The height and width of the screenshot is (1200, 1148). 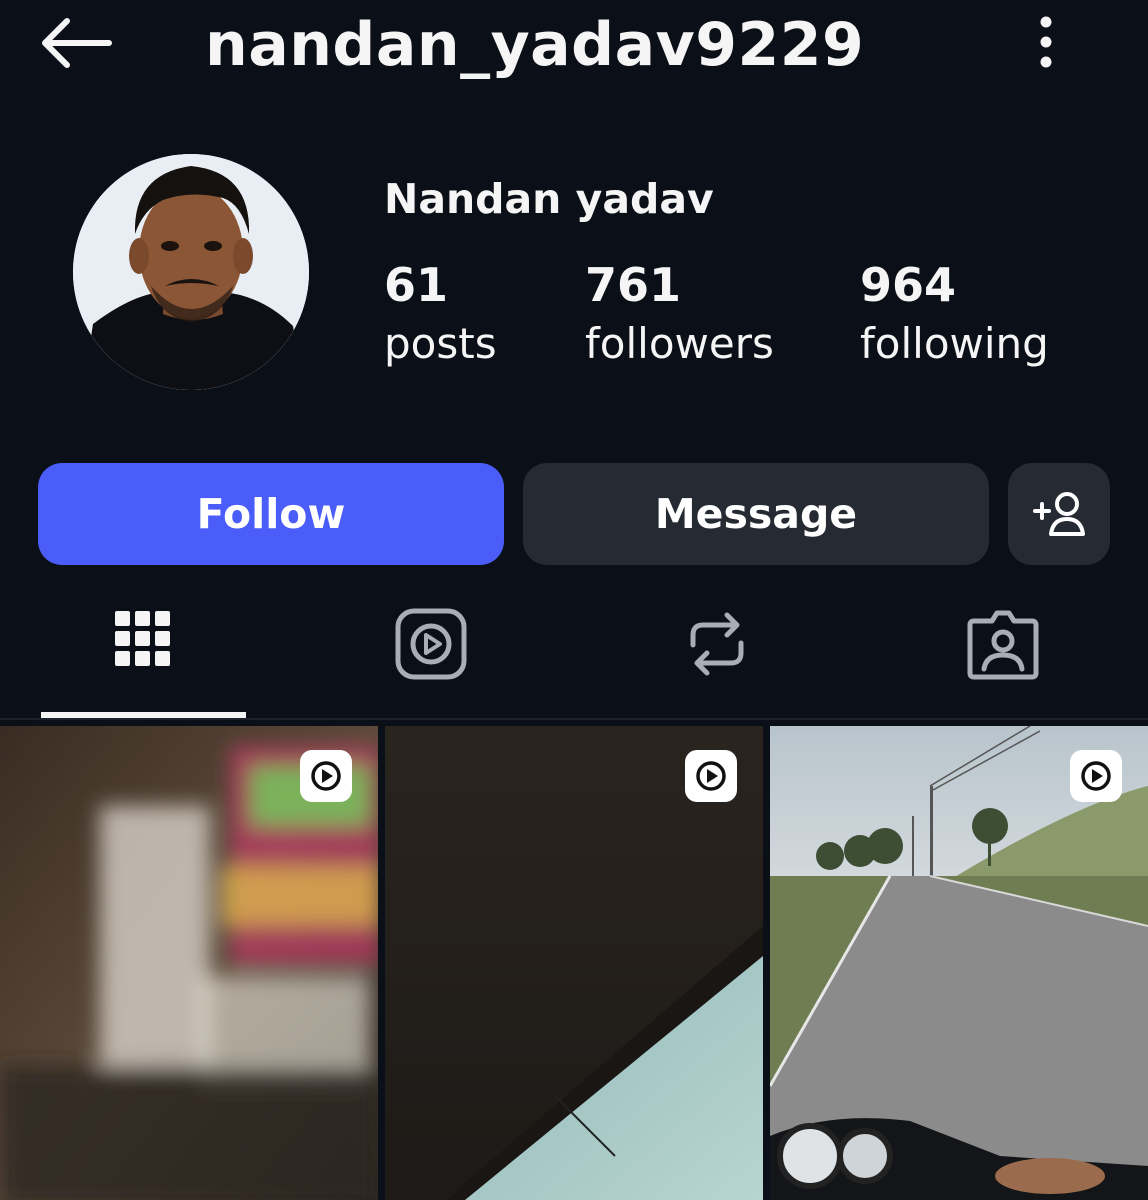 I want to click on tab-divider, so click(x=574, y=719).